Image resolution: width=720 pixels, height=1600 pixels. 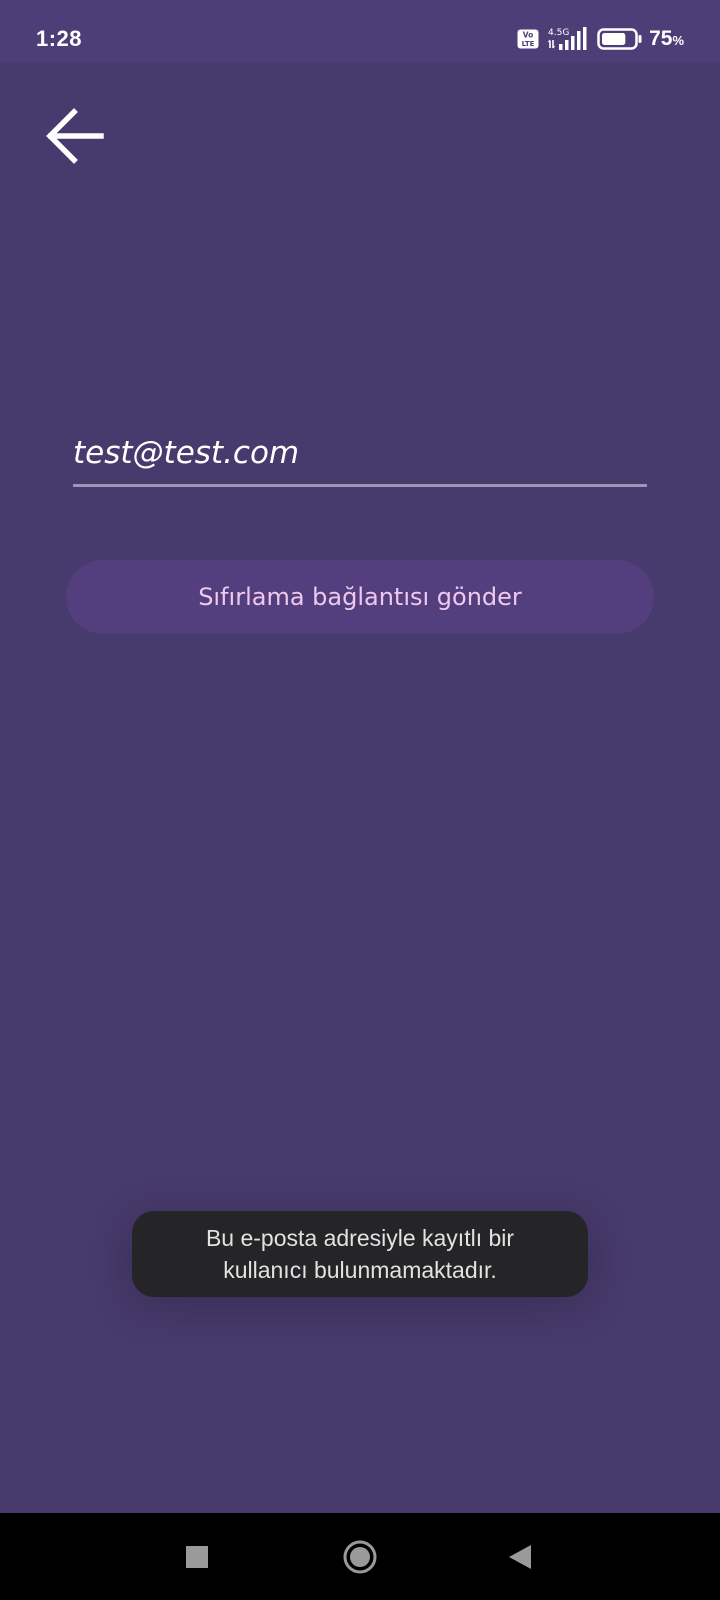 I want to click on status-bar: 1:28 Vo LTE 4.5G 75%, so click(x=360, y=31).